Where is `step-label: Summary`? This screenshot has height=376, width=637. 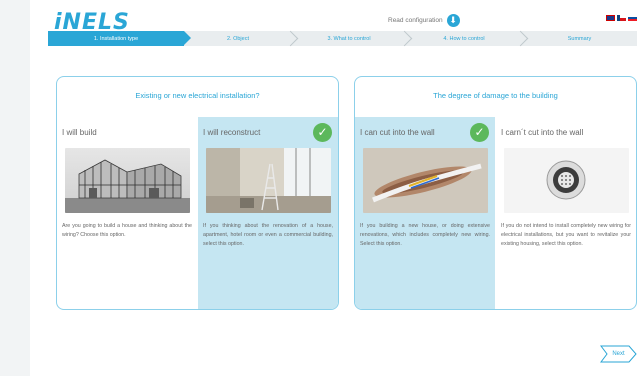 step-label: Summary is located at coordinates (579, 38).